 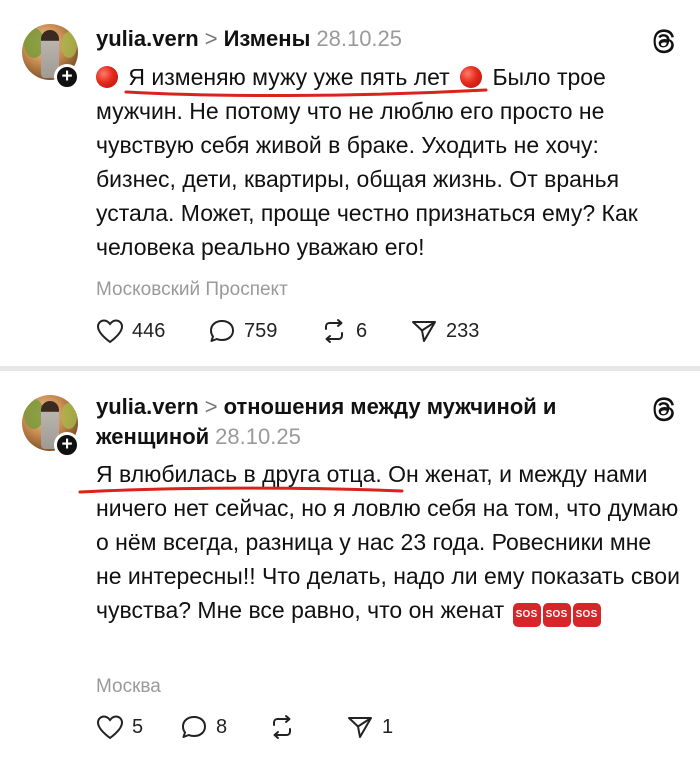 What do you see at coordinates (306, 79) in the screenshot?
I see `highlighted-phrase: Я изменяю мужу уже пять лет` at bounding box center [306, 79].